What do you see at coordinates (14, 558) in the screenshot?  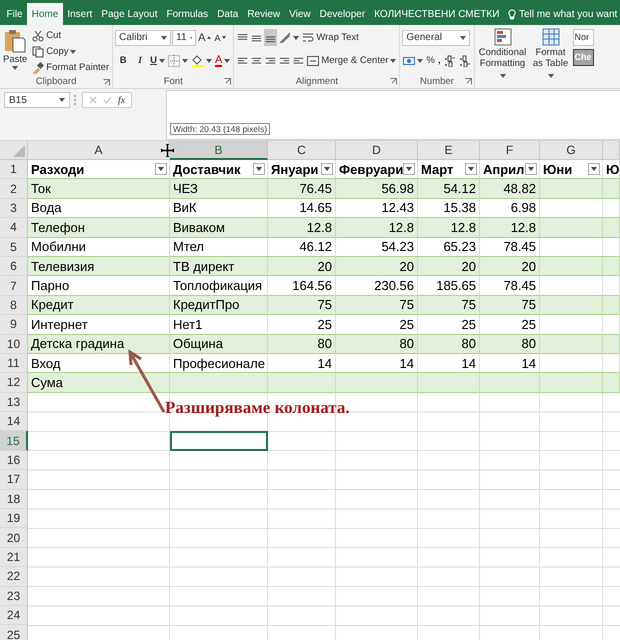 I see `row-header: 21` at bounding box center [14, 558].